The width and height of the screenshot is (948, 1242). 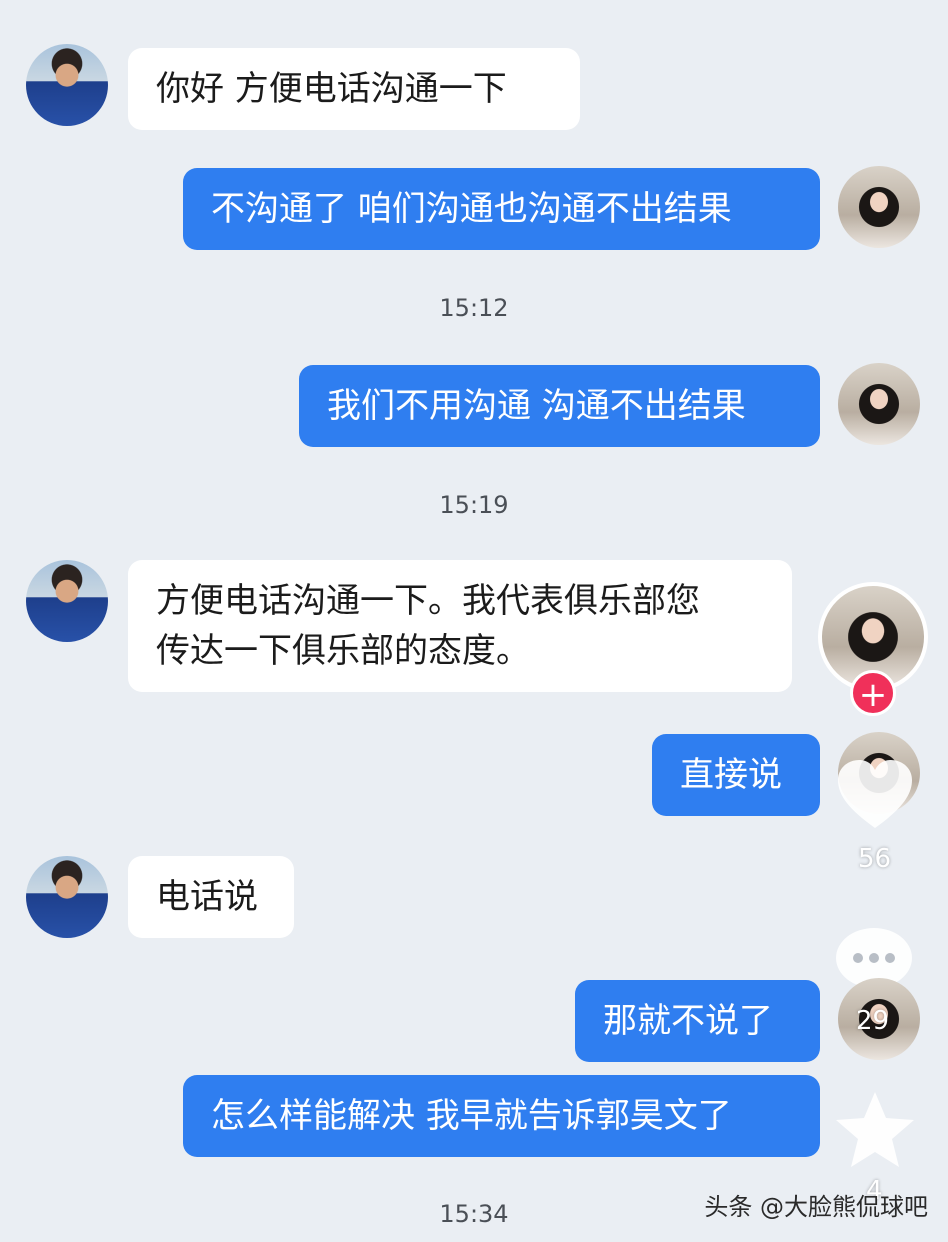 What do you see at coordinates (736, 775) in the screenshot?
I see `message-bubble-outgoing: 直接说` at bounding box center [736, 775].